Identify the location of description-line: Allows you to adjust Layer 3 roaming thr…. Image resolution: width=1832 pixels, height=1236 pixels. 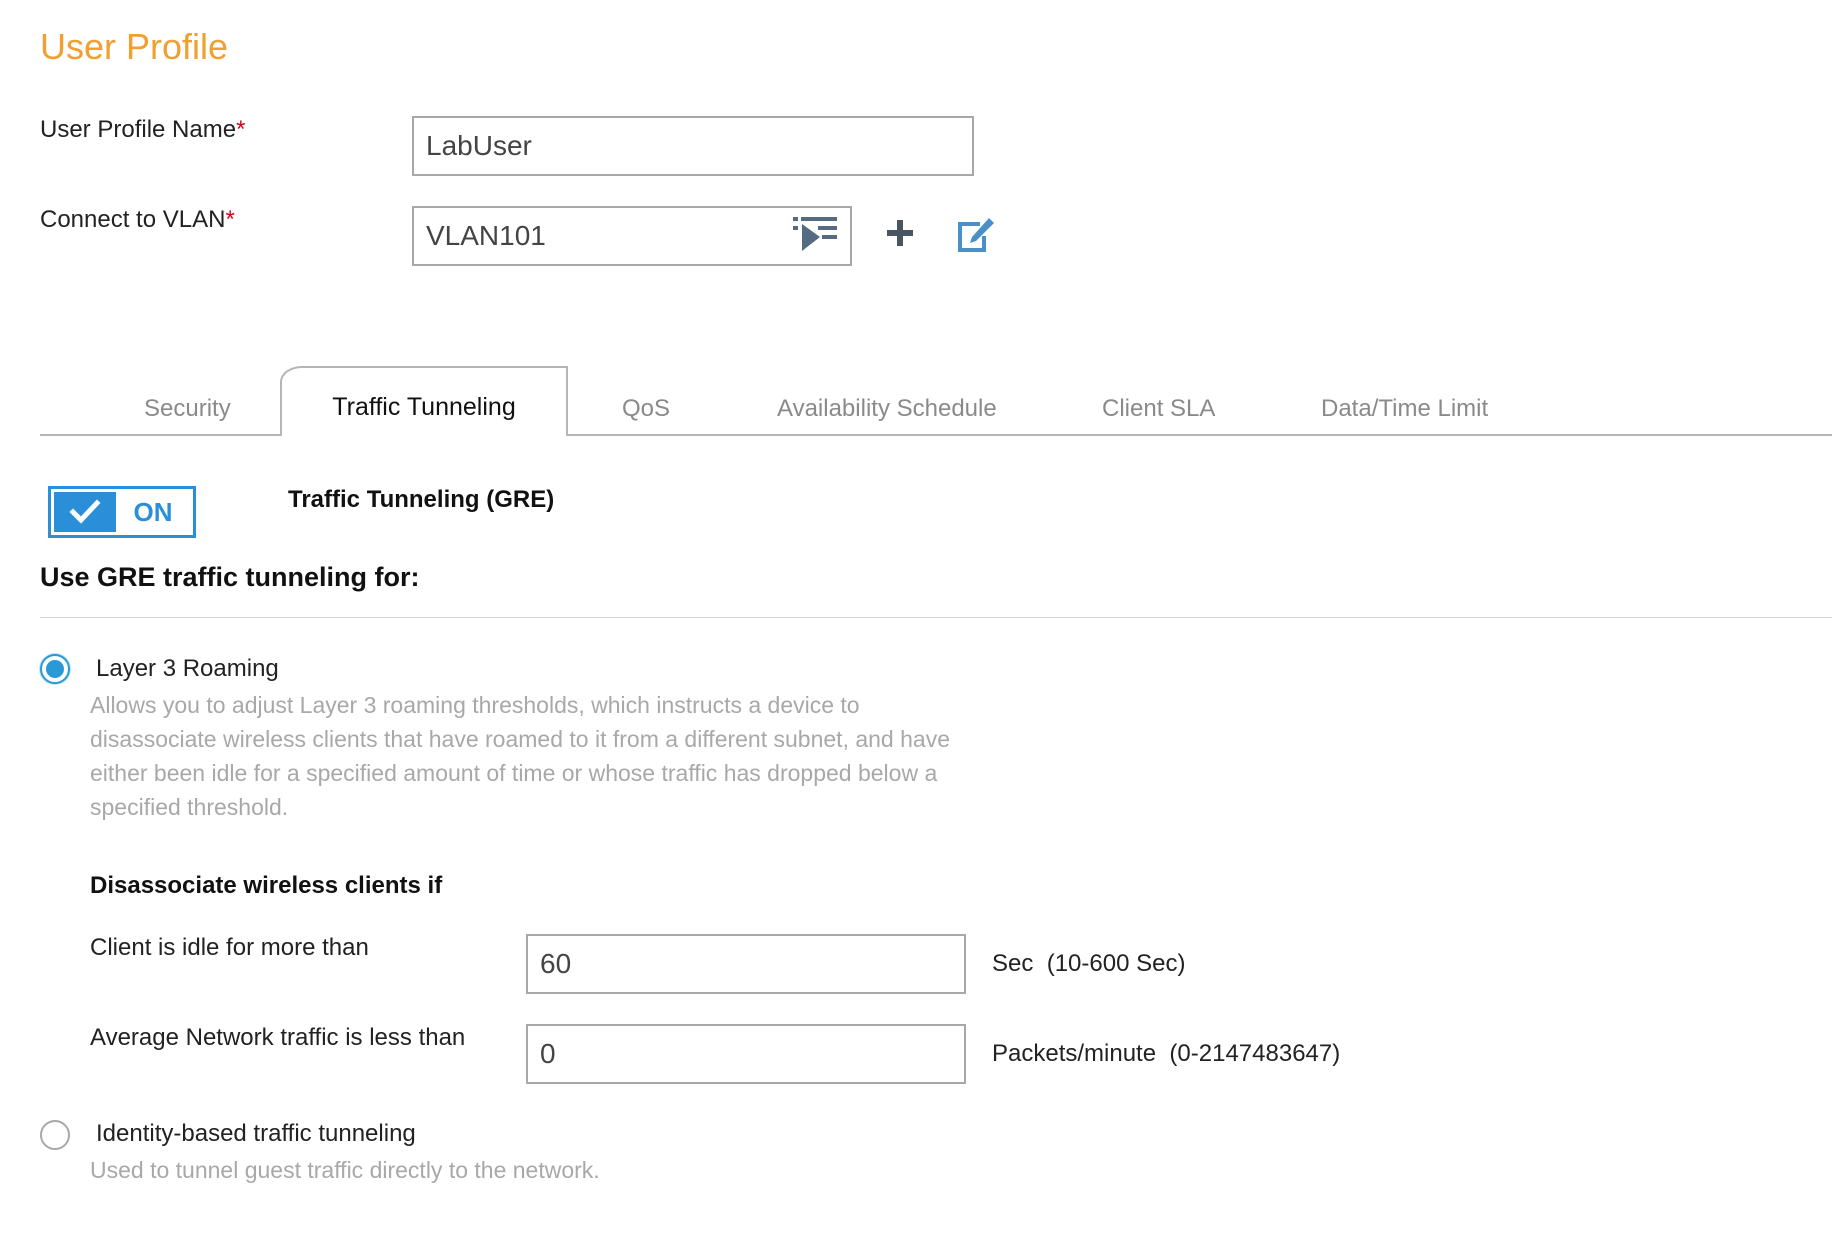
(475, 705).